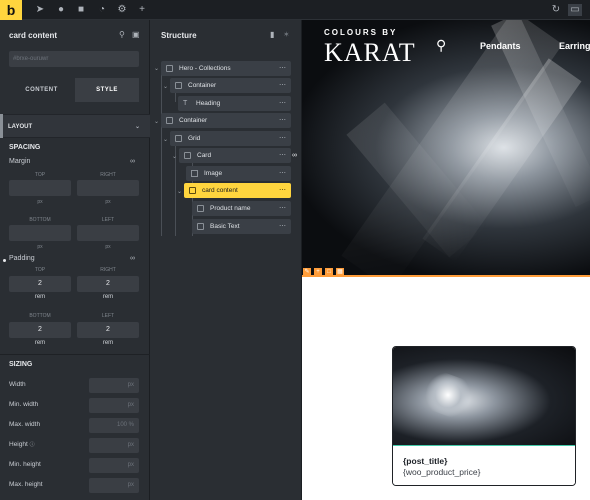 This screenshot has width=590, height=500. What do you see at coordinates (307, 272) in the screenshot?
I see `edit-icon: ✎` at bounding box center [307, 272].